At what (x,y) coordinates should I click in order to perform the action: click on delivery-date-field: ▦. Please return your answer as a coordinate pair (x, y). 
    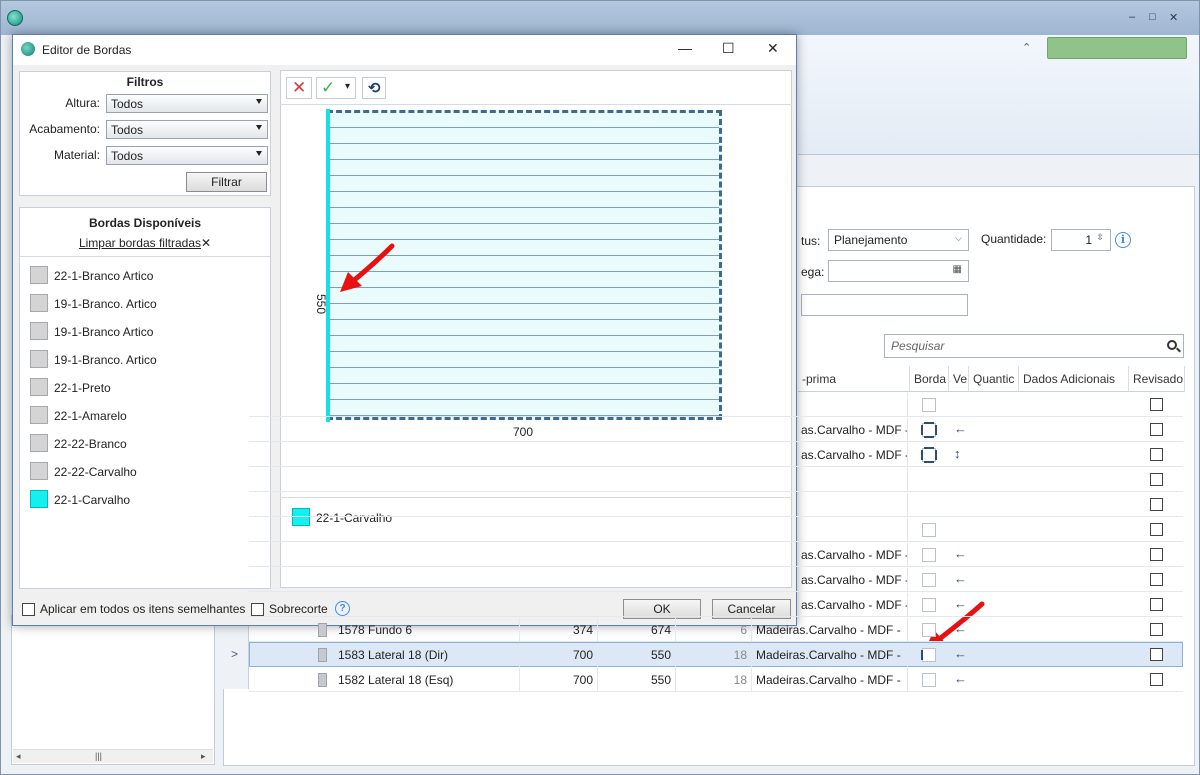
    Looking at the image, I should click on (898, 271).